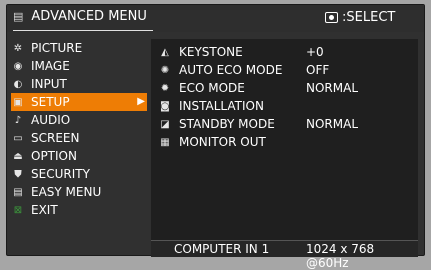  Describe the element at coordinates (221, 106) in the screenshot. I see `setup-row-label: INSTALLATION` at that location.